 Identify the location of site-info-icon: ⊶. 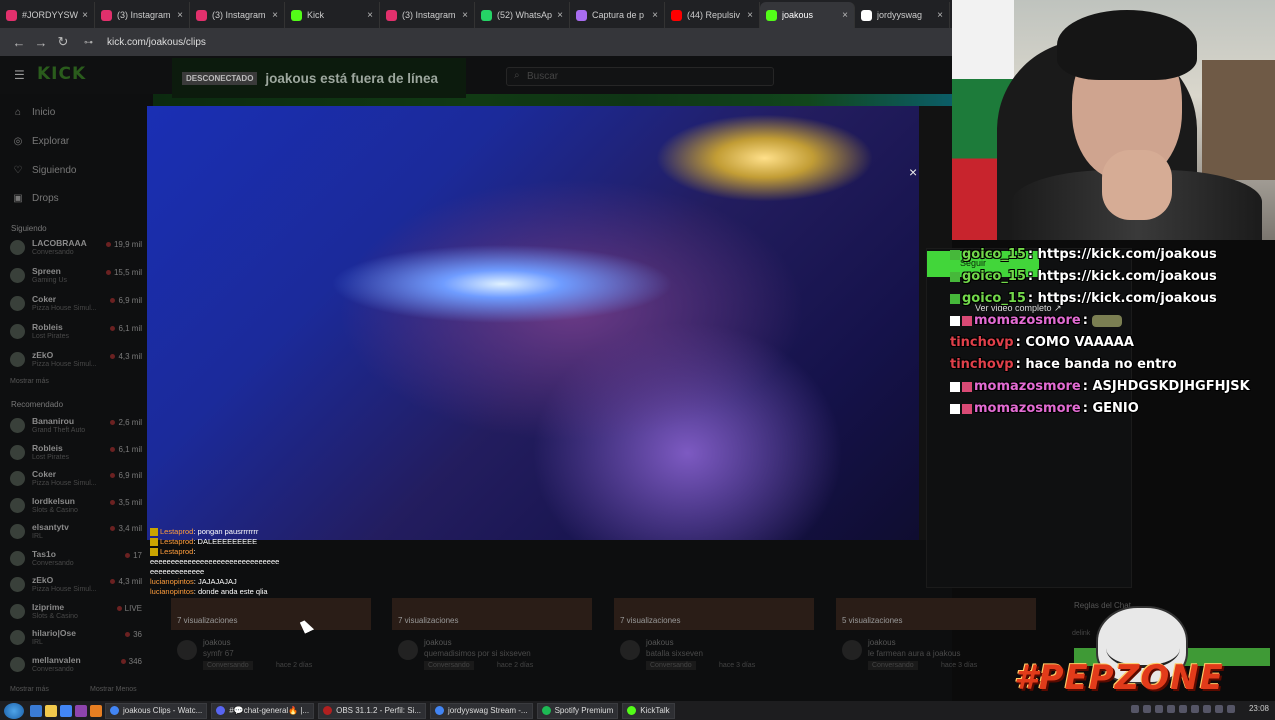
(88, 42).